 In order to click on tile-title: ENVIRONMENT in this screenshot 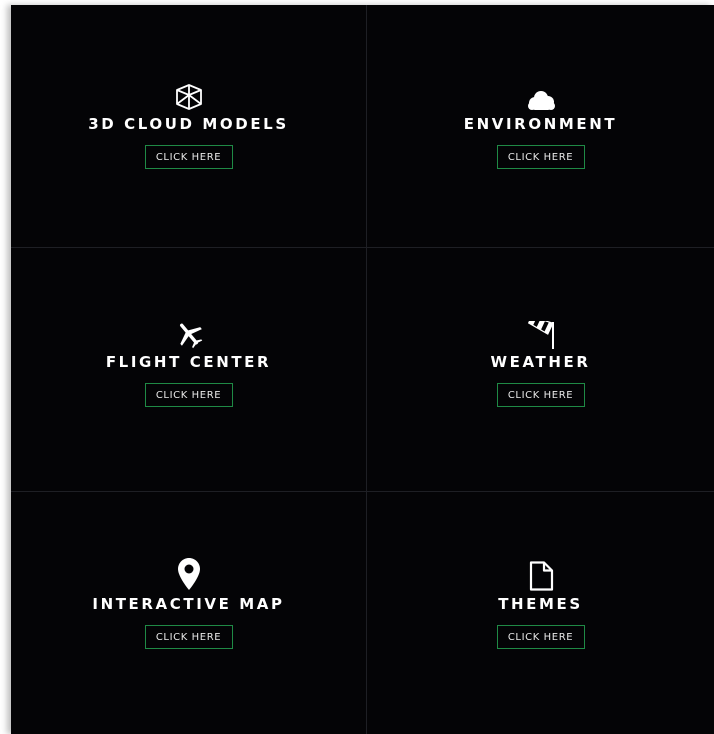, I will do `click(540, 124)`.